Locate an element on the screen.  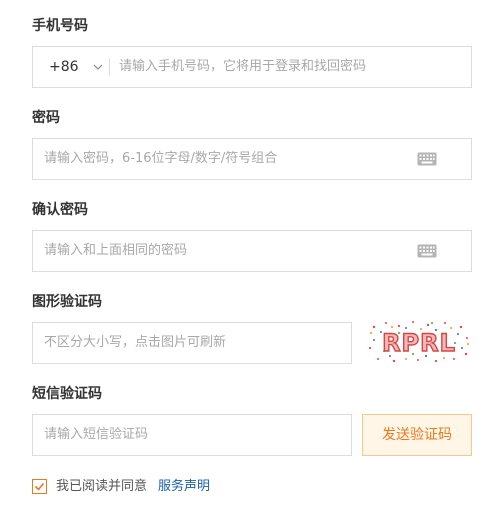
checkmark-icon is located at coordinates (39, 486).